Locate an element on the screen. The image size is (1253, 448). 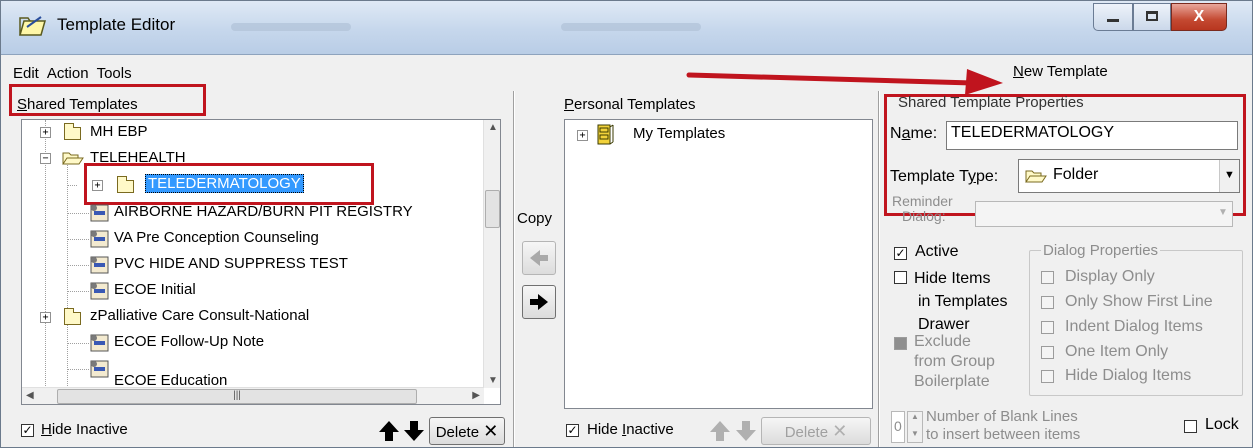
lock-checkbox is located at coordinates (1190, 426).